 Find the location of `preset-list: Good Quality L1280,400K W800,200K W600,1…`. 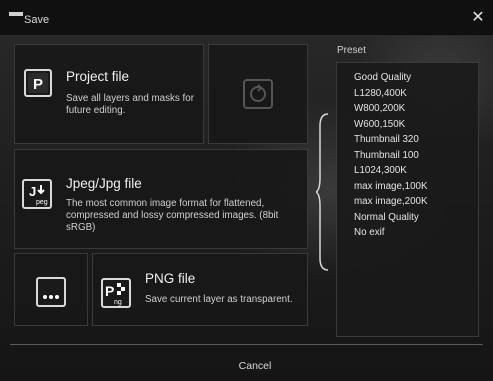

preset-list: Good Quality L1280,400K W800,200K W600,1… is located at coordinates (391, 155).